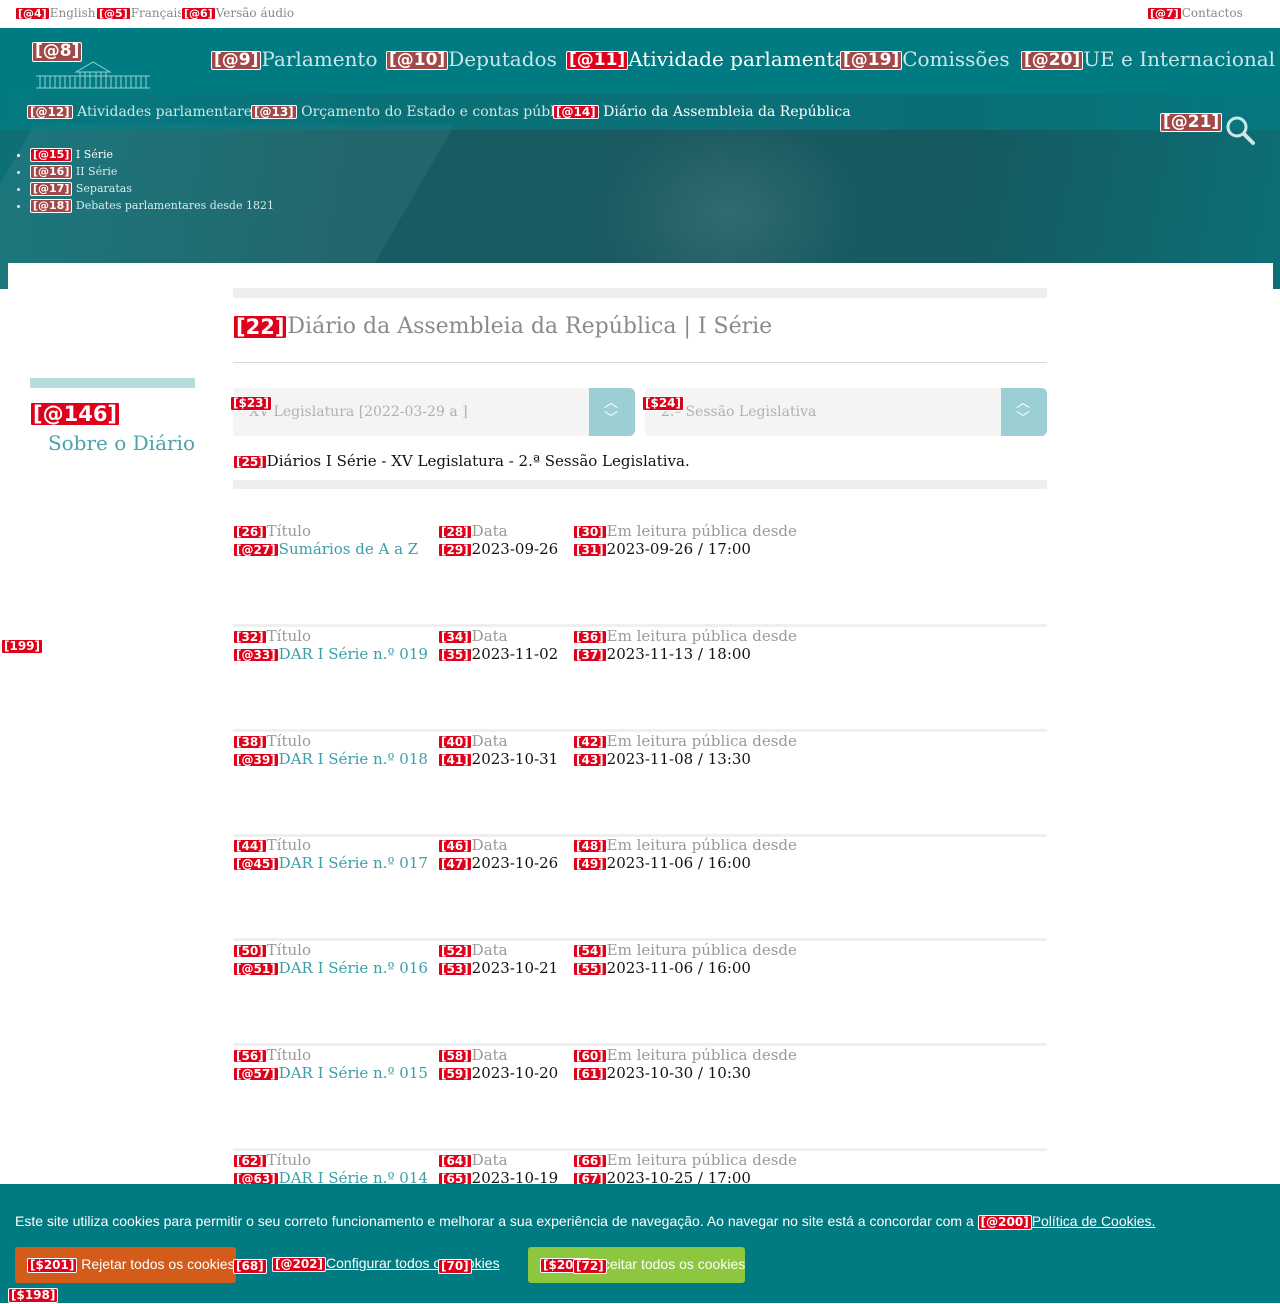  Describe the element at coordinates (51, 155) in the screenshot. I see `marker: [@15]` at that location.